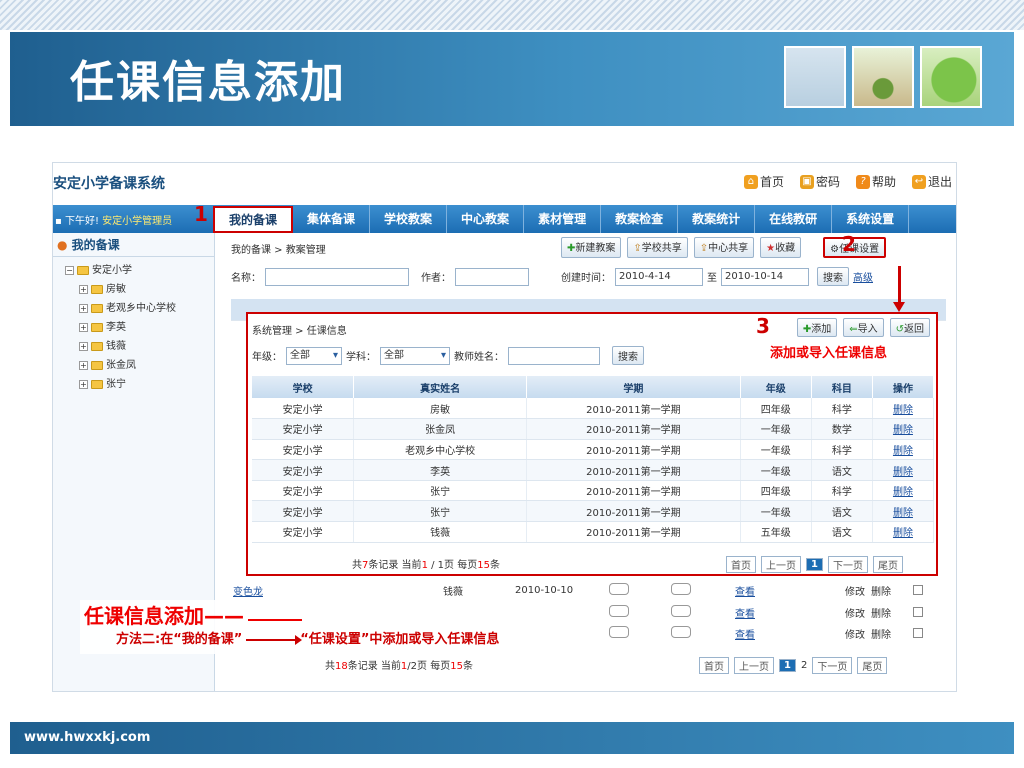 The width and height of the screenshot is (1024, 768). Describe the element at coordinates (554, 355) in the screenshot. I see `teacher-name-input` at that location.